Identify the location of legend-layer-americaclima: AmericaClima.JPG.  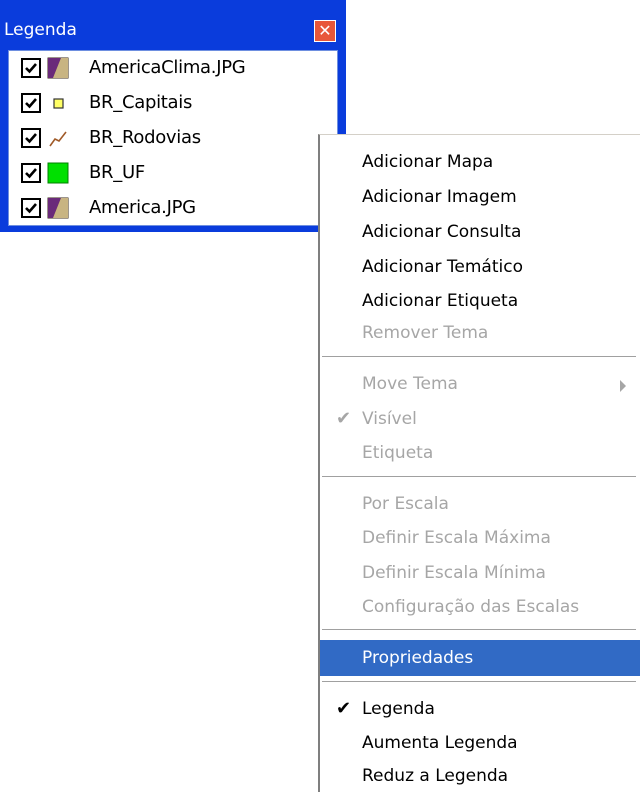
(173, 68).